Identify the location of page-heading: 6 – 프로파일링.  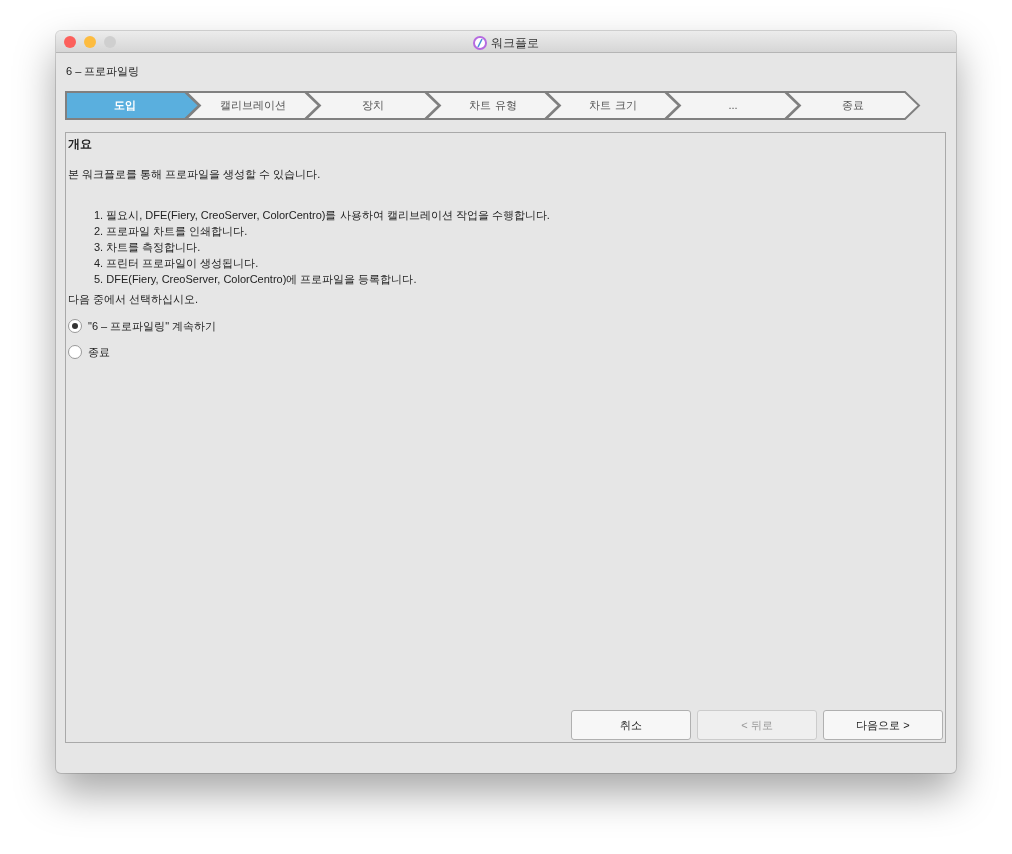
(103, 71).